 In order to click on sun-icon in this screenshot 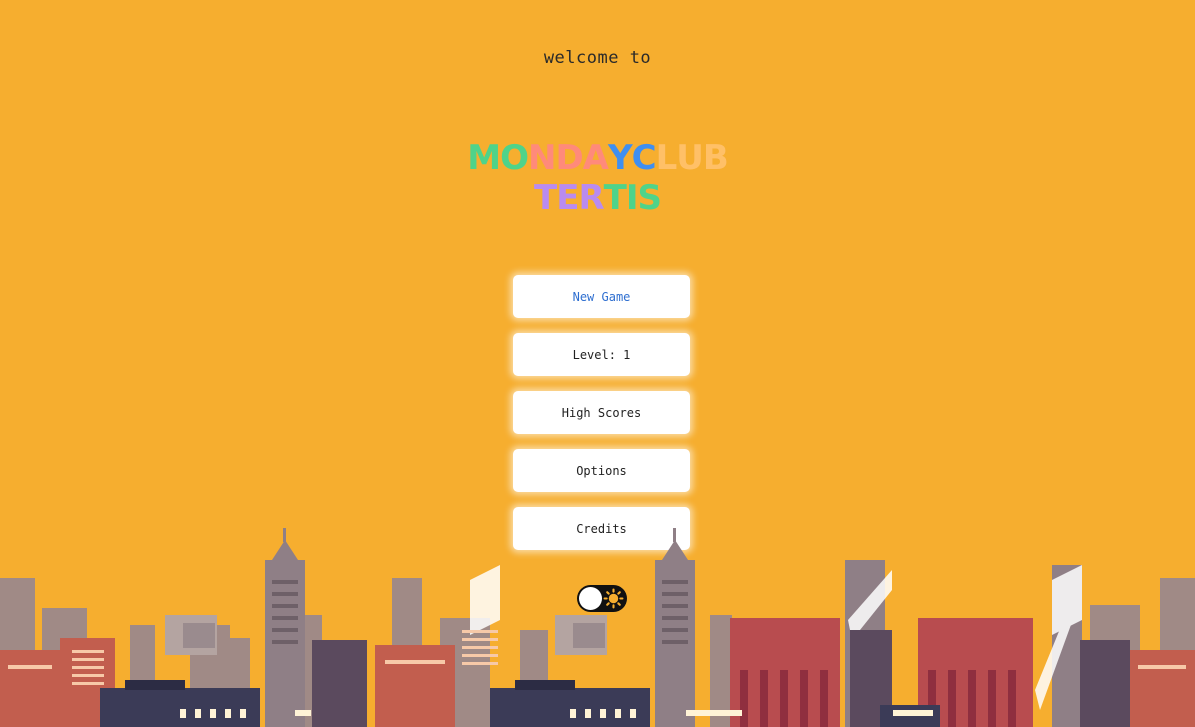, I will do `click(613, 598)`.